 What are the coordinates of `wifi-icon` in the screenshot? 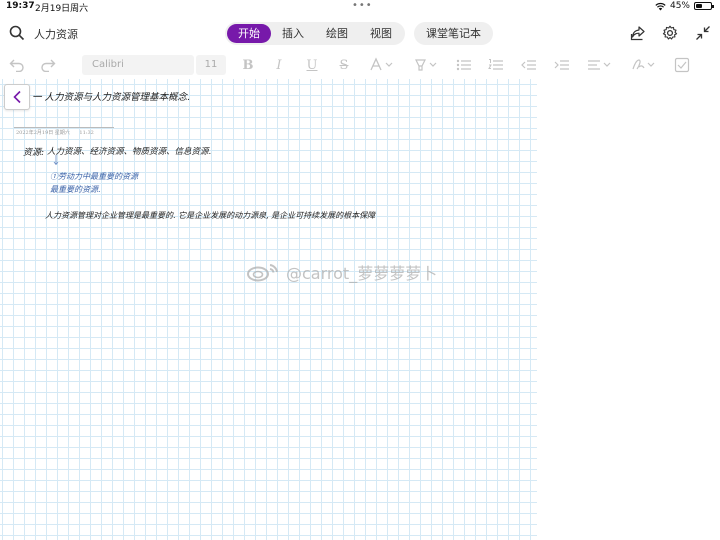 It's located at (660, 6).